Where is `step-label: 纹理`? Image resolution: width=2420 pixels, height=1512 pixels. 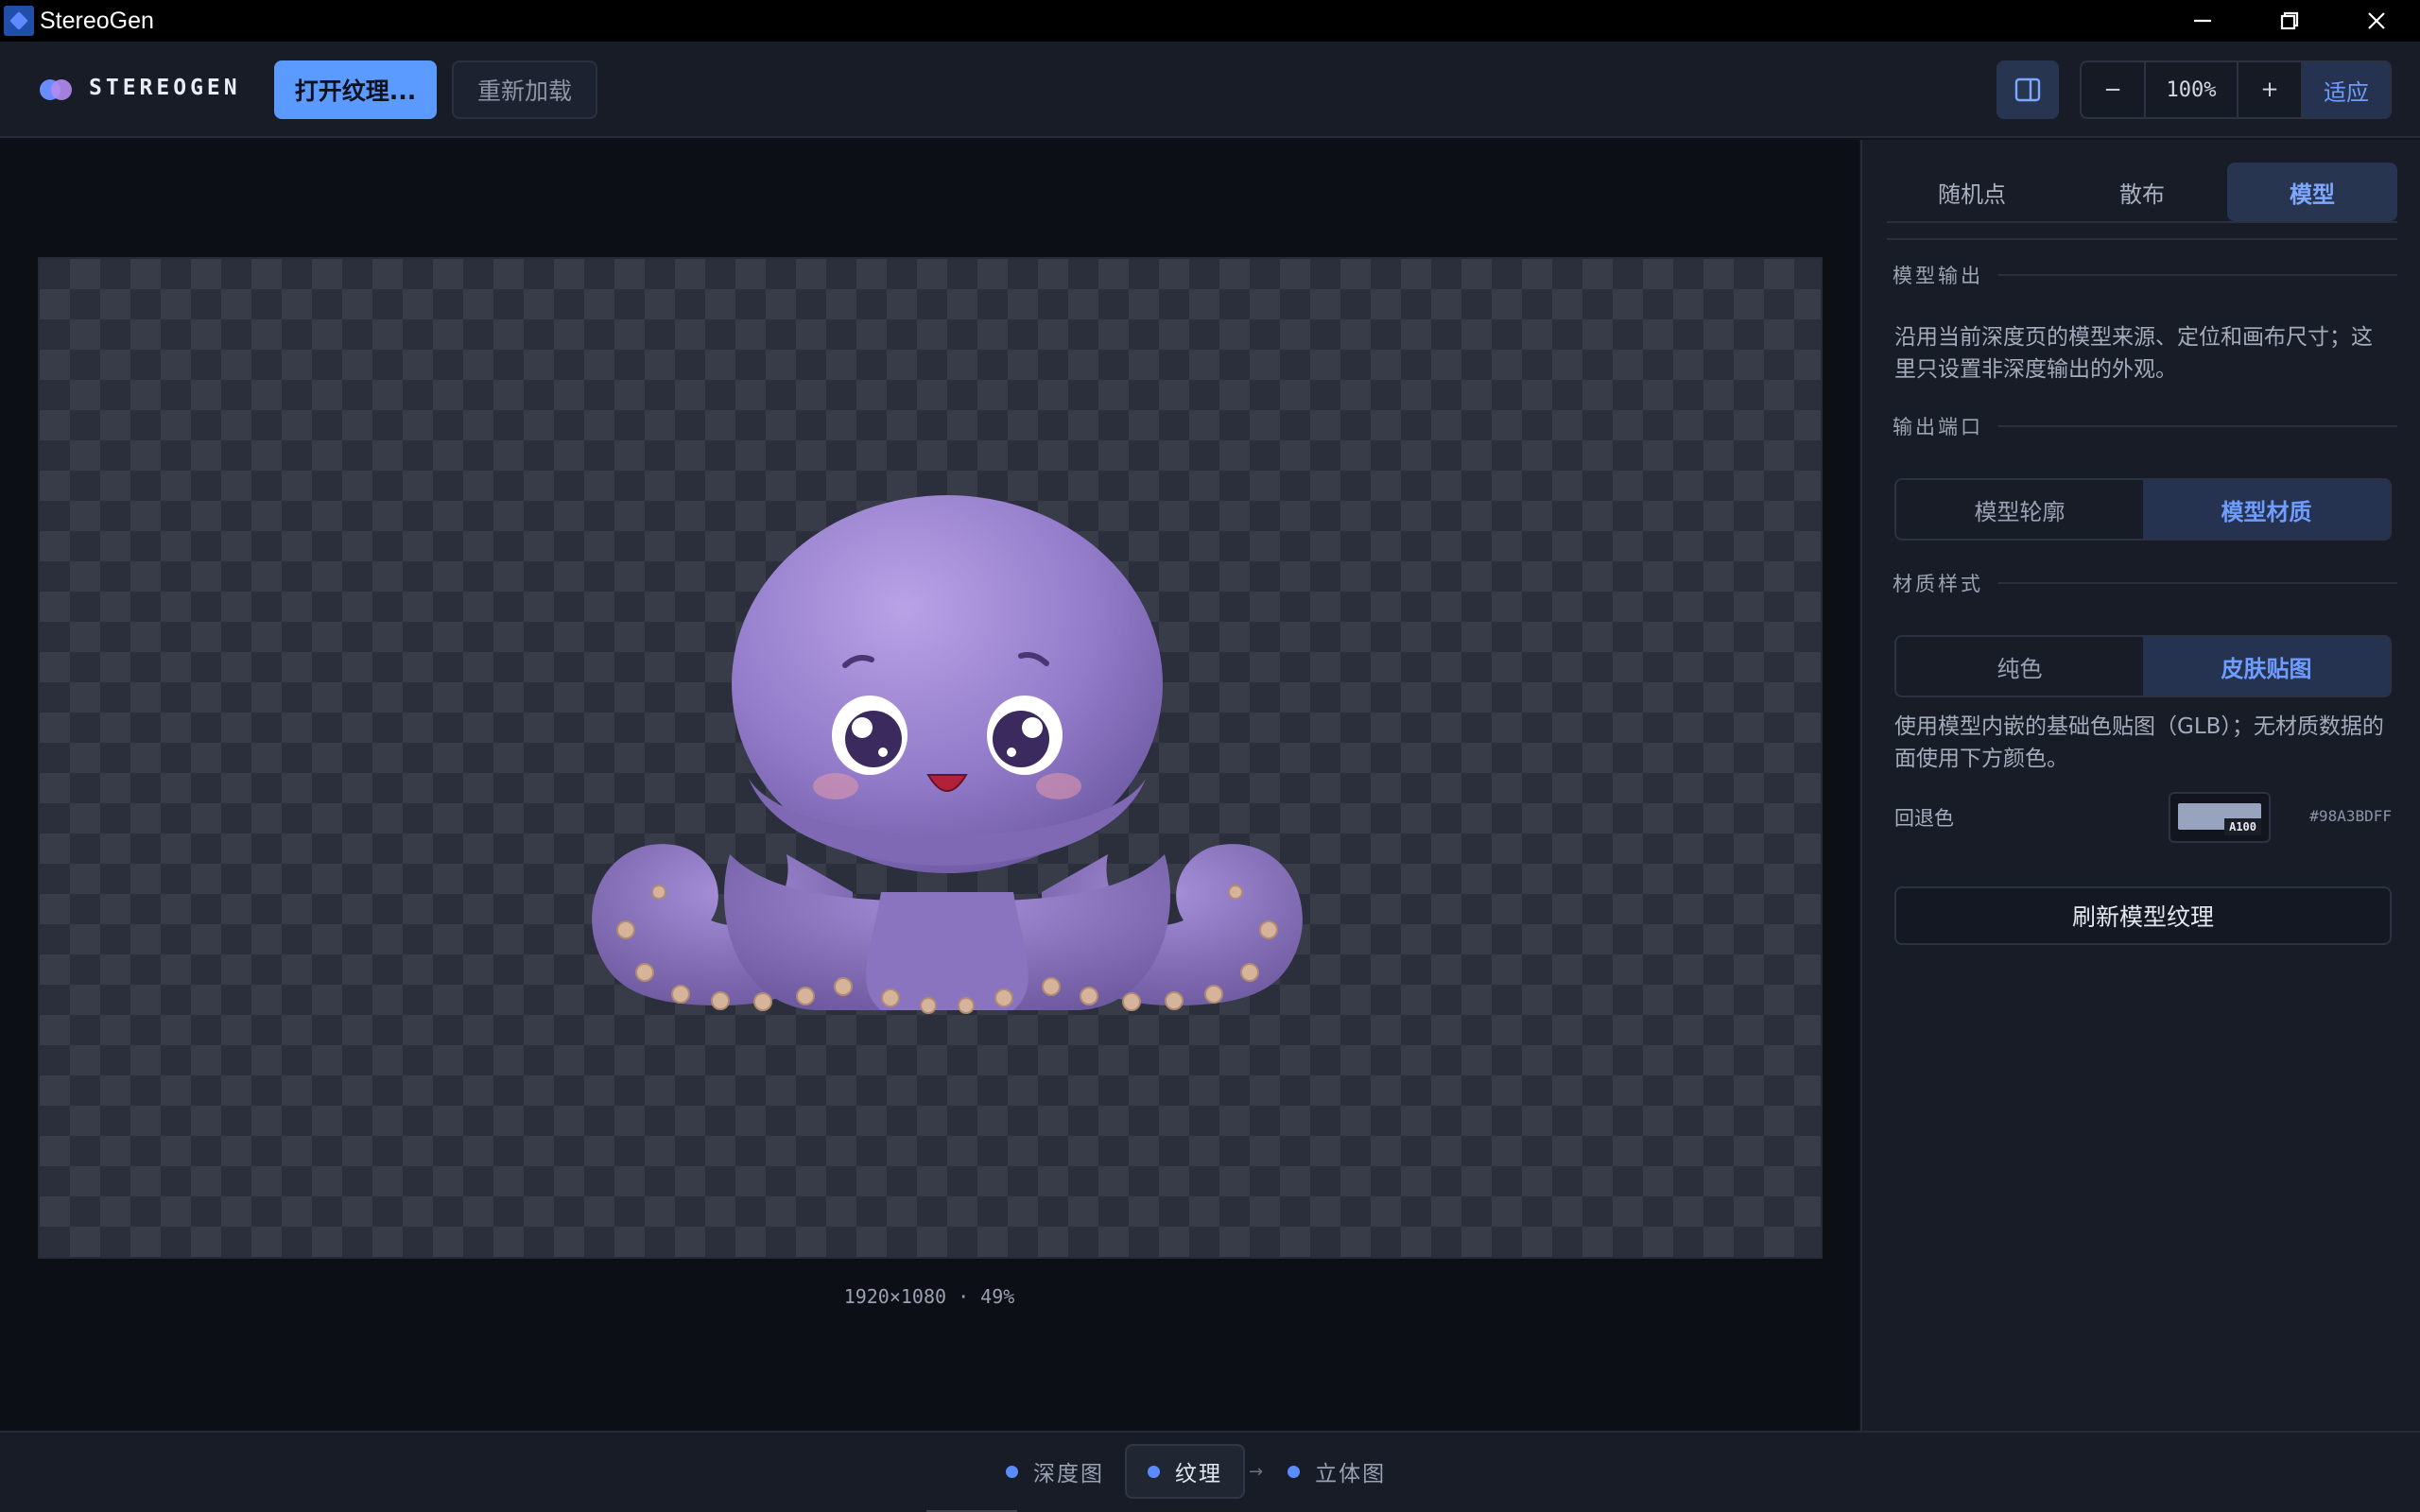 step-label: 纹理 is located at coordinates (1198, 1474).